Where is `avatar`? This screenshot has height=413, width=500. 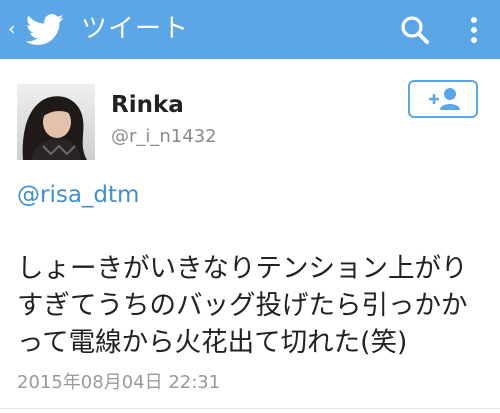
avatar is located at coordinates (56, 122).